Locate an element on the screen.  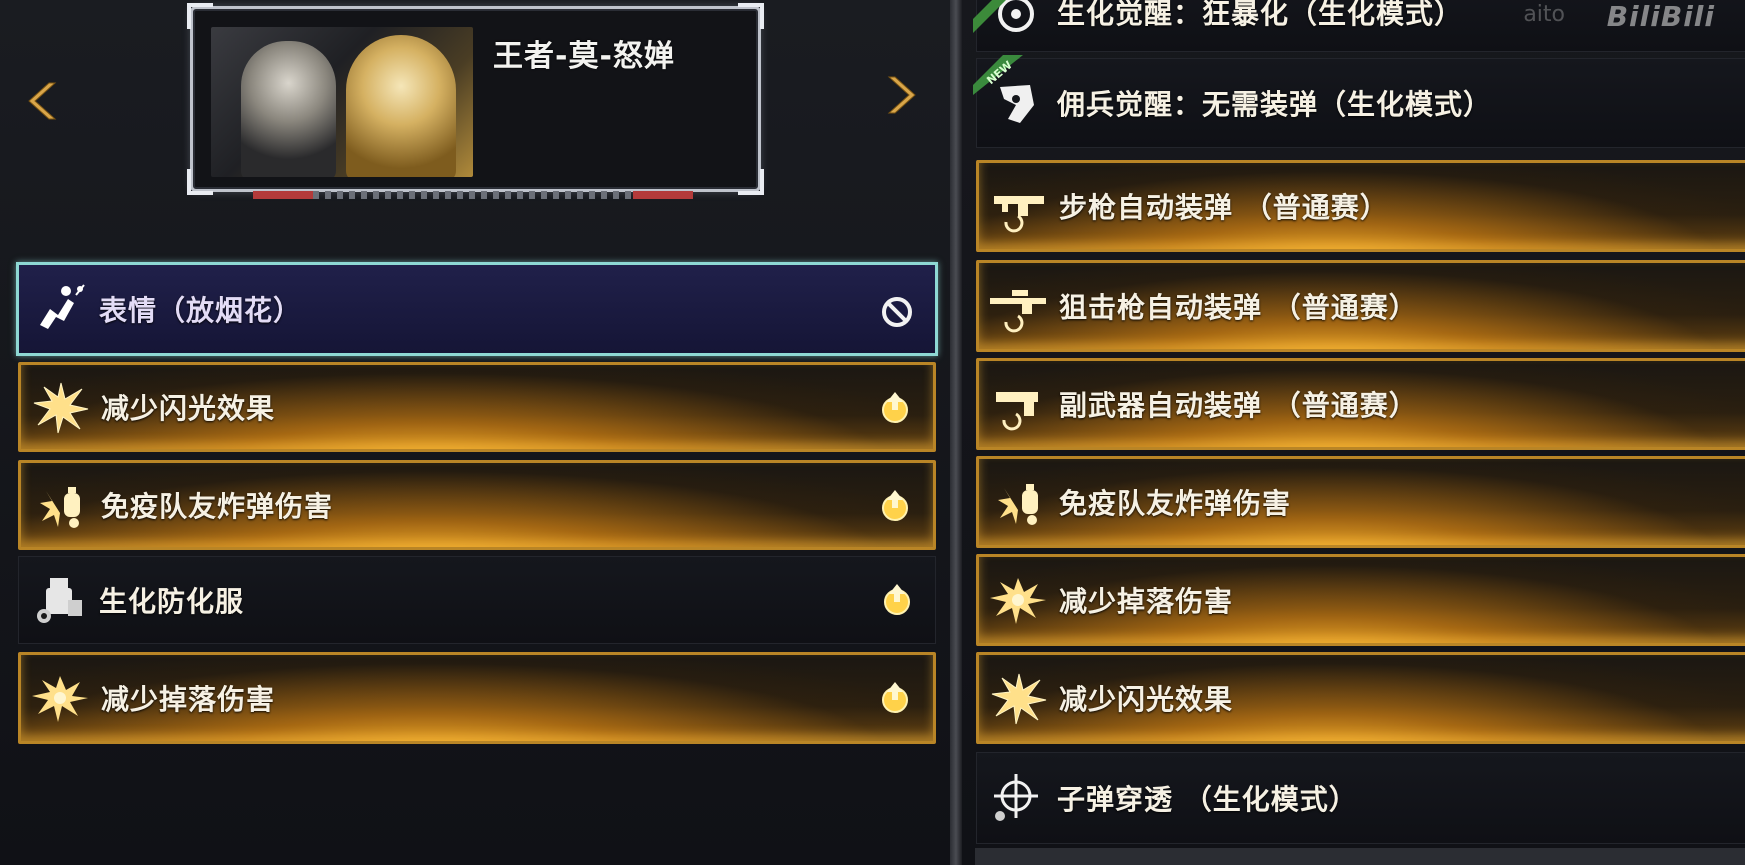
fireworks-emote-icon is located at coordinates (59, 309).